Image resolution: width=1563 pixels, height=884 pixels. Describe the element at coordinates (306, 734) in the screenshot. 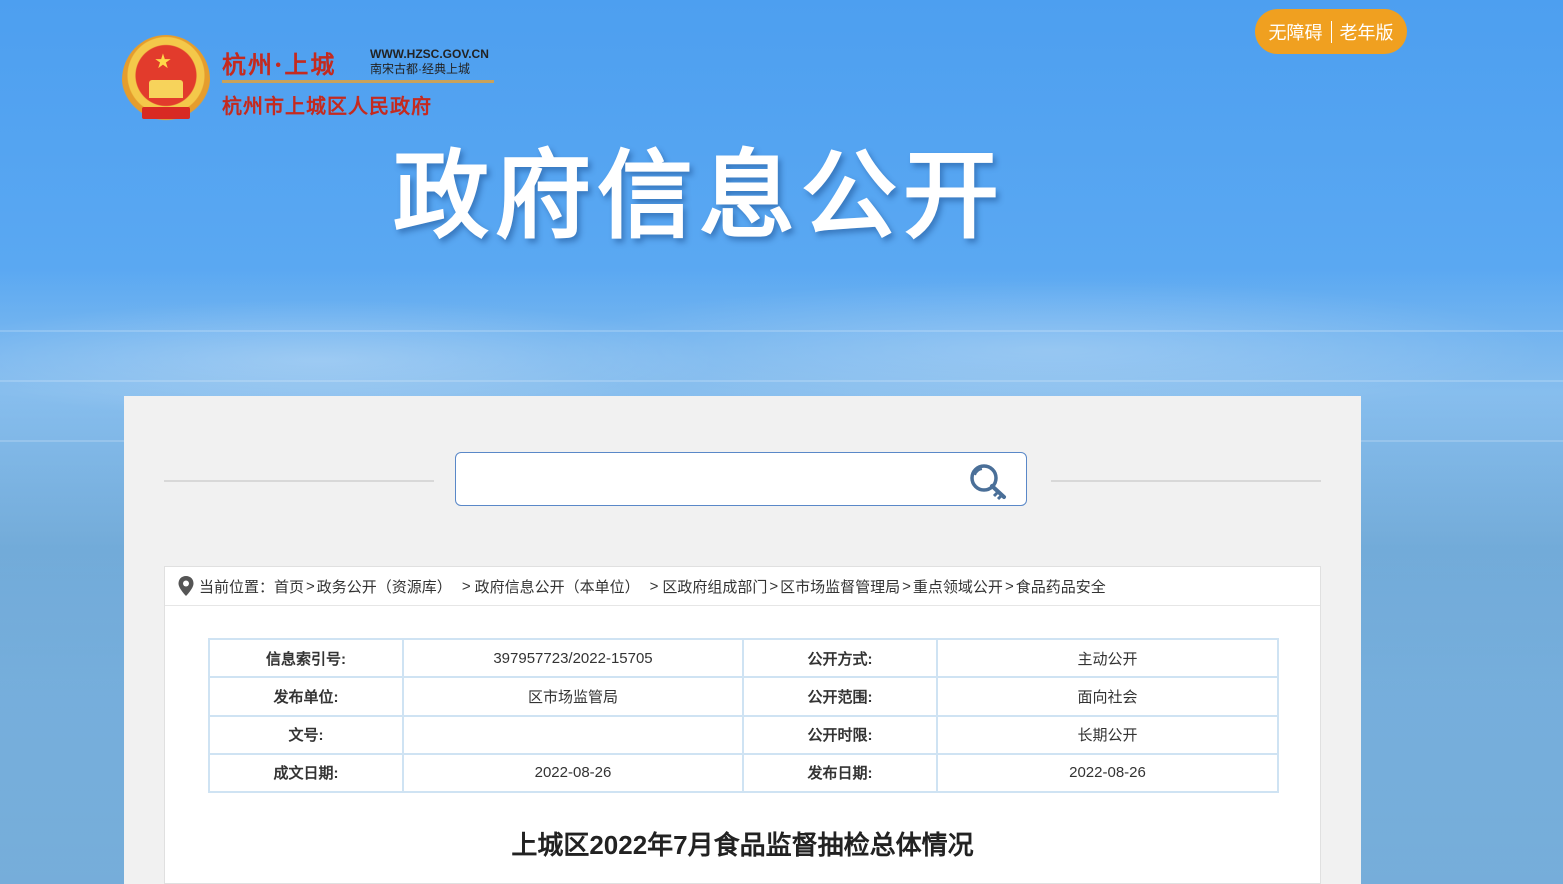

I see `meta-label: 文号:` at that location.